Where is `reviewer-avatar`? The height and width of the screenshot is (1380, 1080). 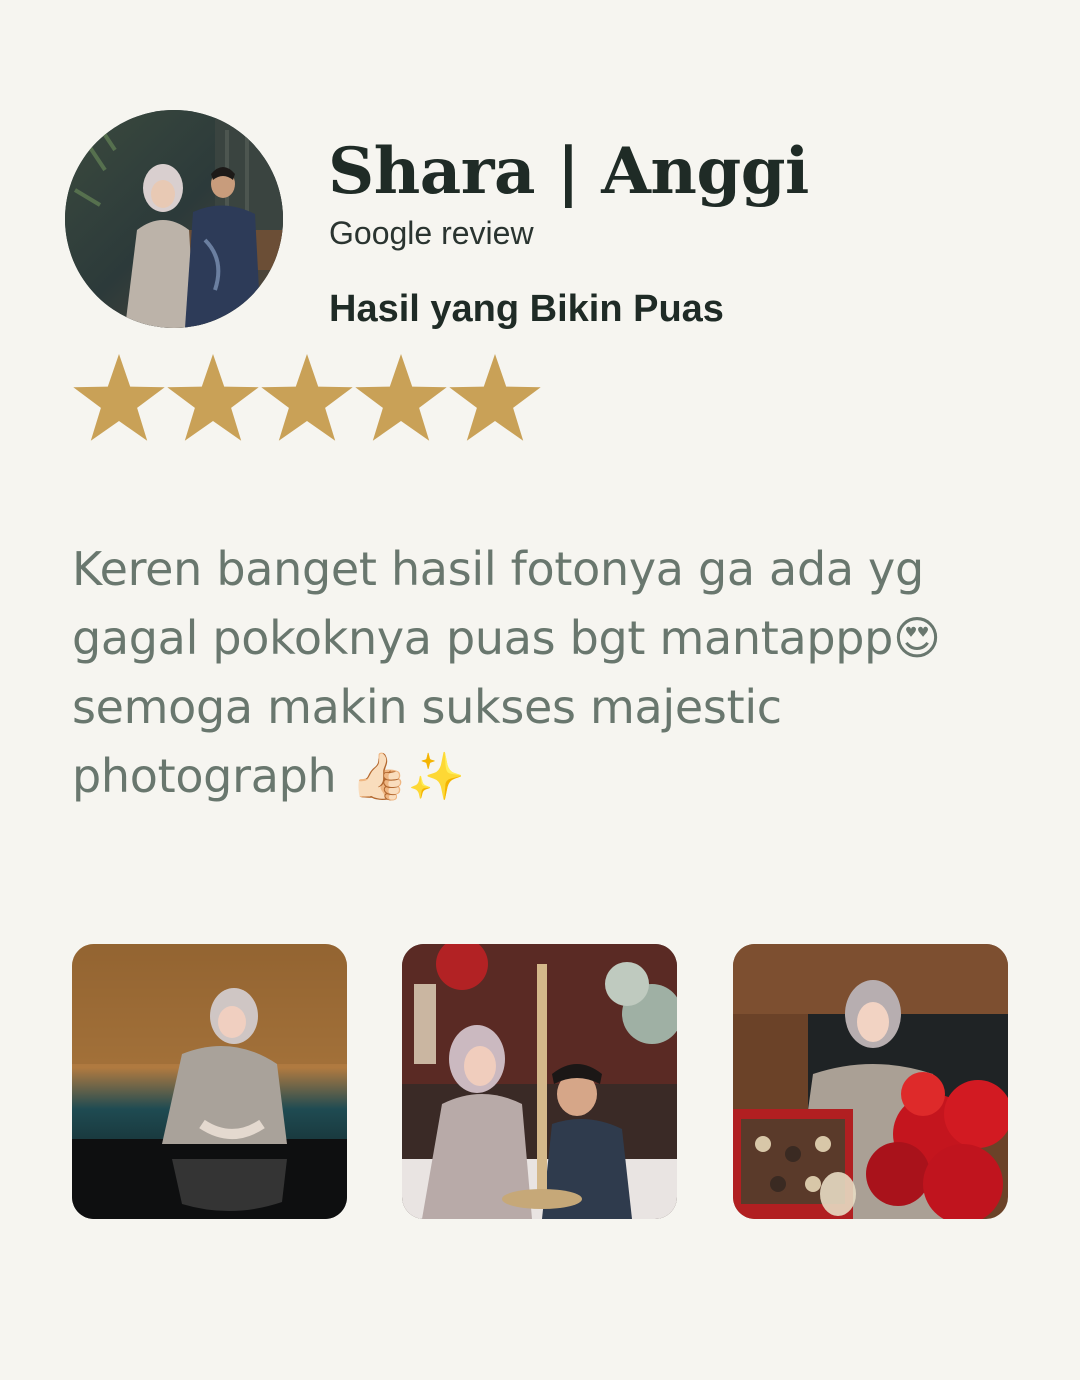 reviewer-avatar is located at coordinates (174, 219).